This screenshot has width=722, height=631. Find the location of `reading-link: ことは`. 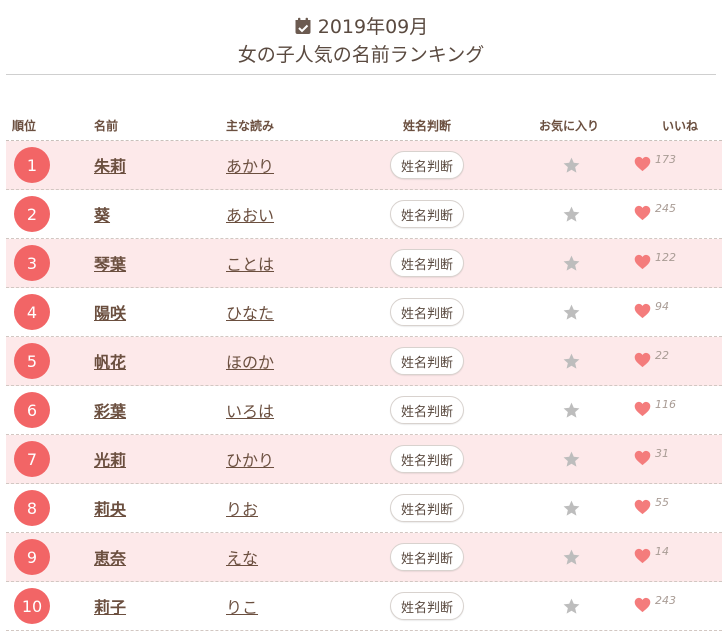

reading-link: ことは is located at coordinates (250, 263).